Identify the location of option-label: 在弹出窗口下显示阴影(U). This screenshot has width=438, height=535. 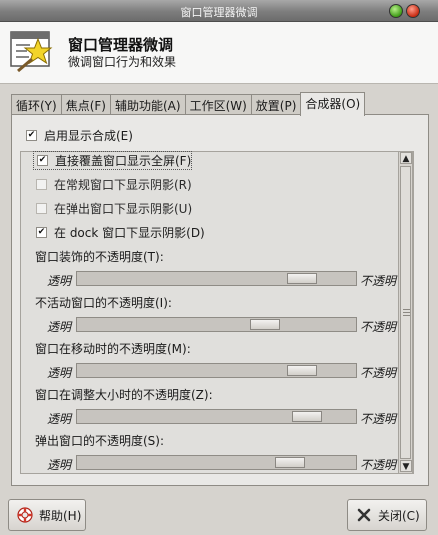
(123, 209).